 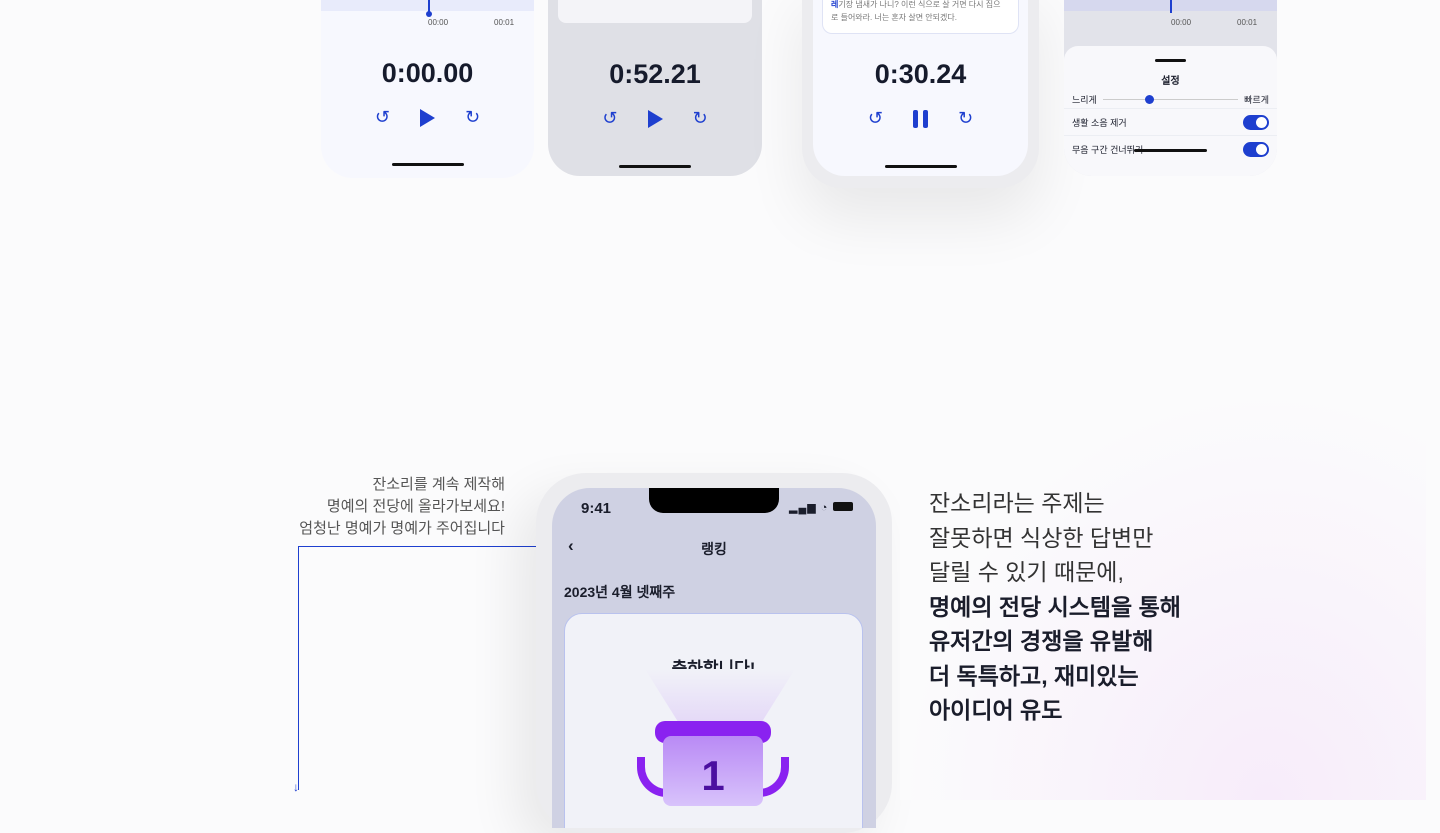 What do you see at coordinates (713, 720) in the screenshot?
I see `congrats-card: 축하합니다! 1` at bounding box center [713, 720].